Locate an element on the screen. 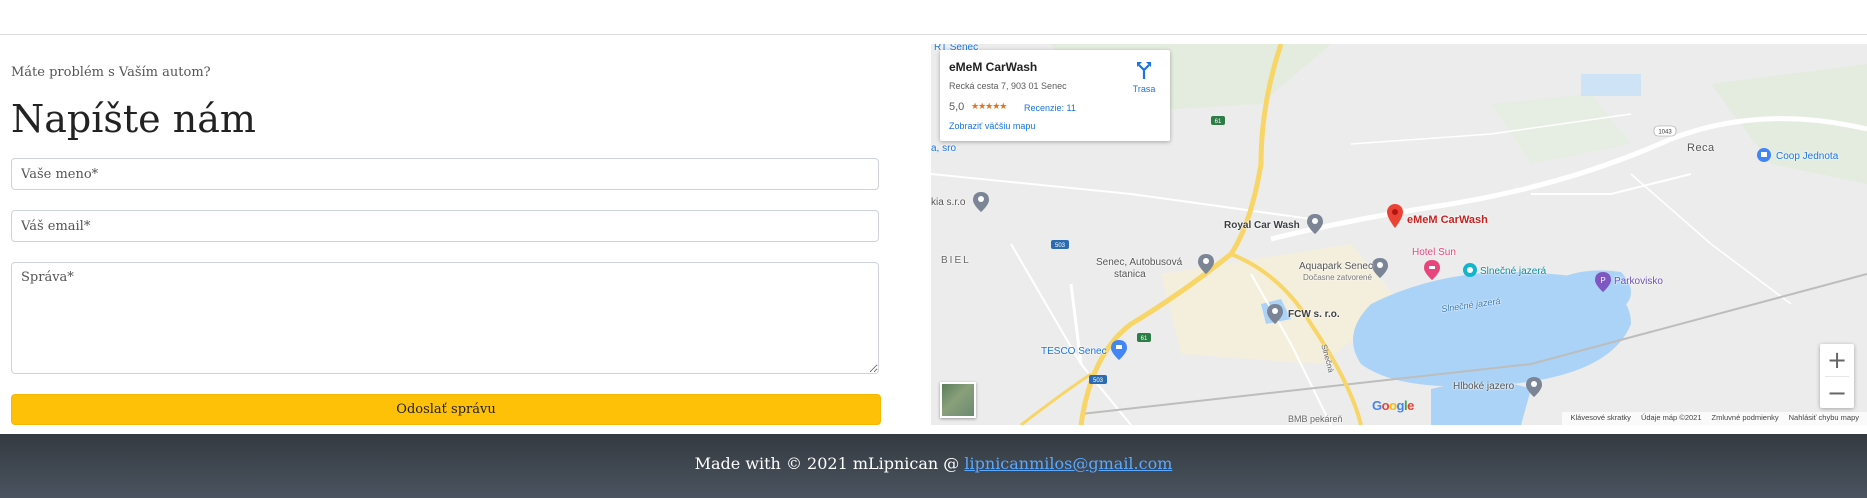 The height and width of the screenshot is (498, 1867). road-shield-61-top: 61 is located at coordinates (1218, 120).